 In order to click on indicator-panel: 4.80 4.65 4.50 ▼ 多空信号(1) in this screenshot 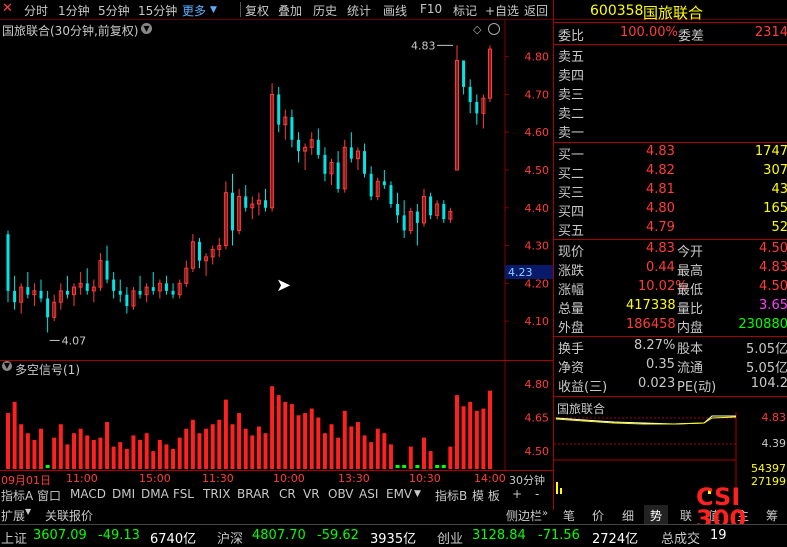, I will do `click(276, 415)`.